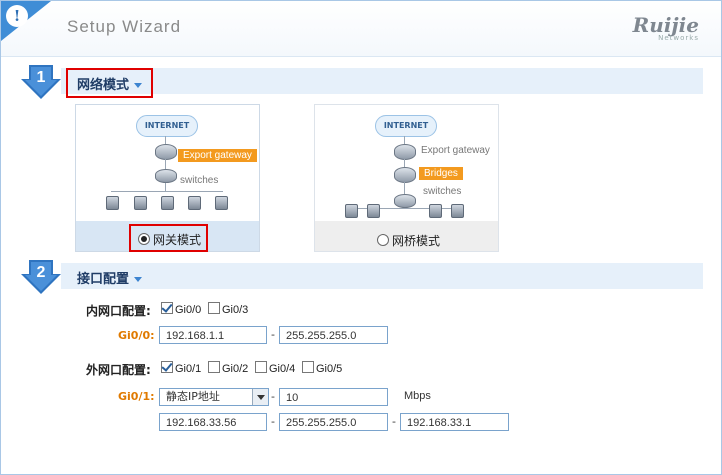 The image size is (722, 475). I want to click on bandwidth-unit: Mbps, so click(417, 396).